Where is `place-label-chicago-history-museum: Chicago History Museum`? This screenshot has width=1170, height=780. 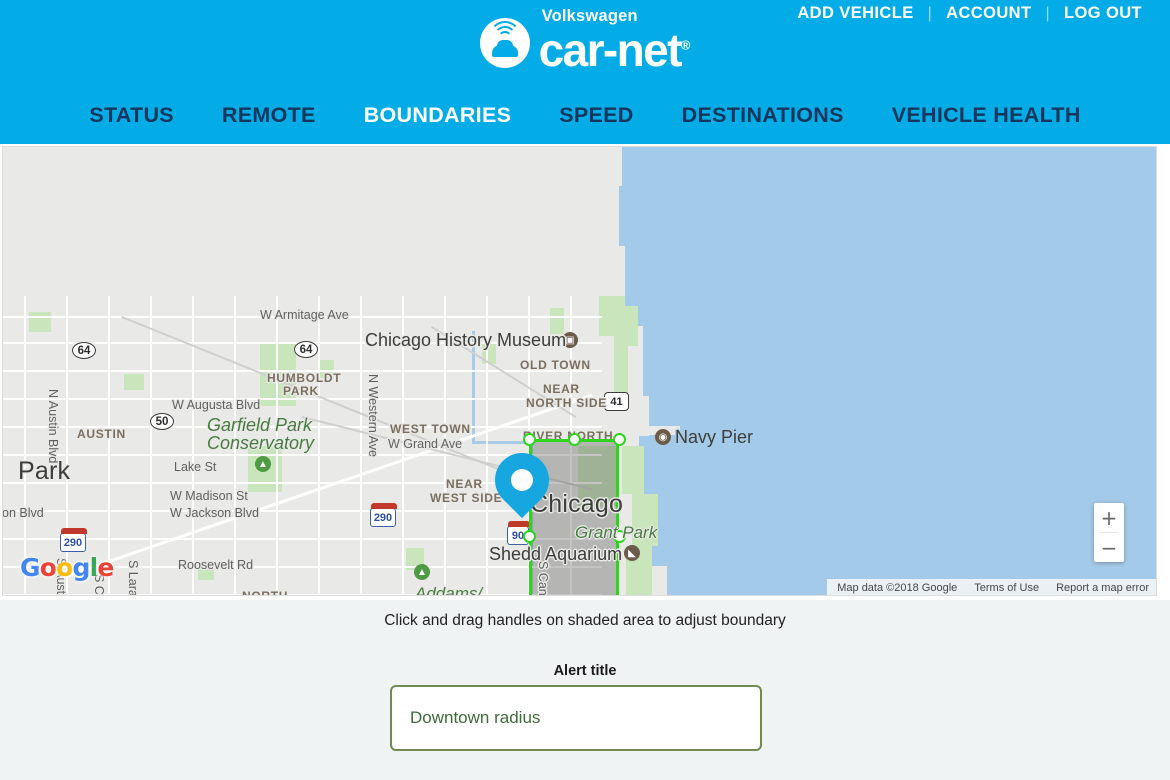 place-label-chicago-history-museum: Chicago History Museum is located at coordinates (466, 340).